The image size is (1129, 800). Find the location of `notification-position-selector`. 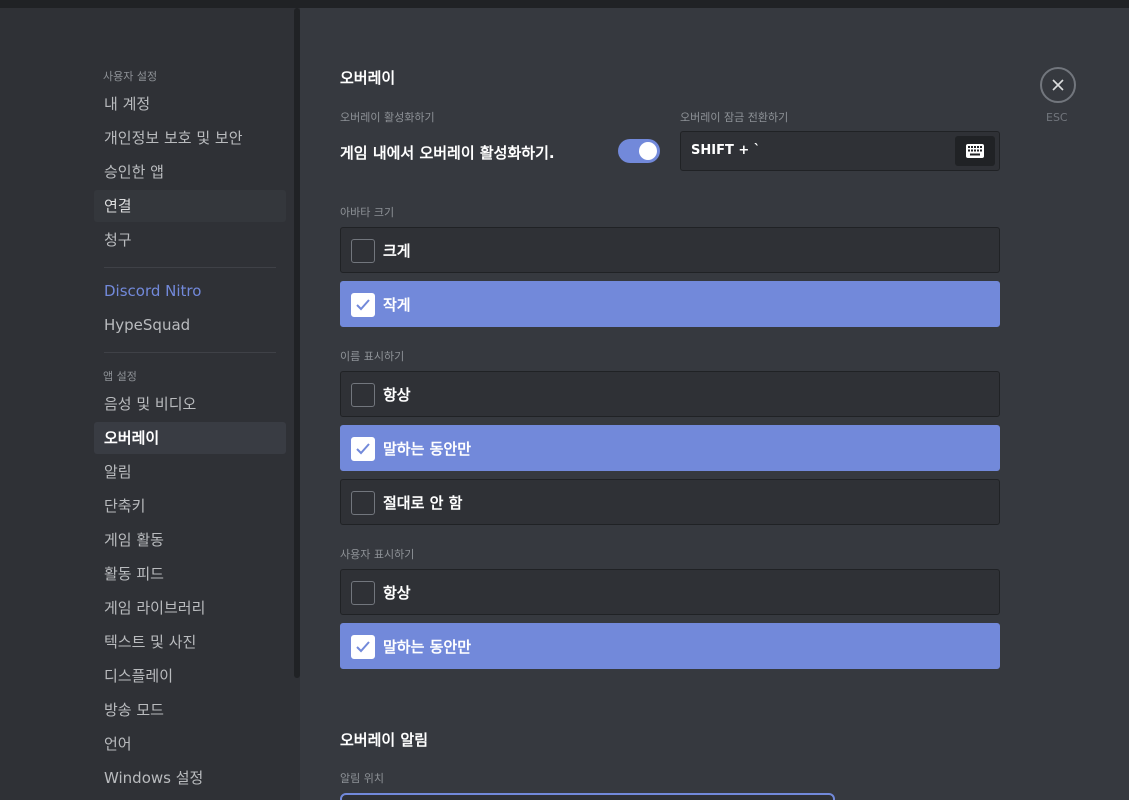

notification-position-selector is located at coordinates (587, 796).